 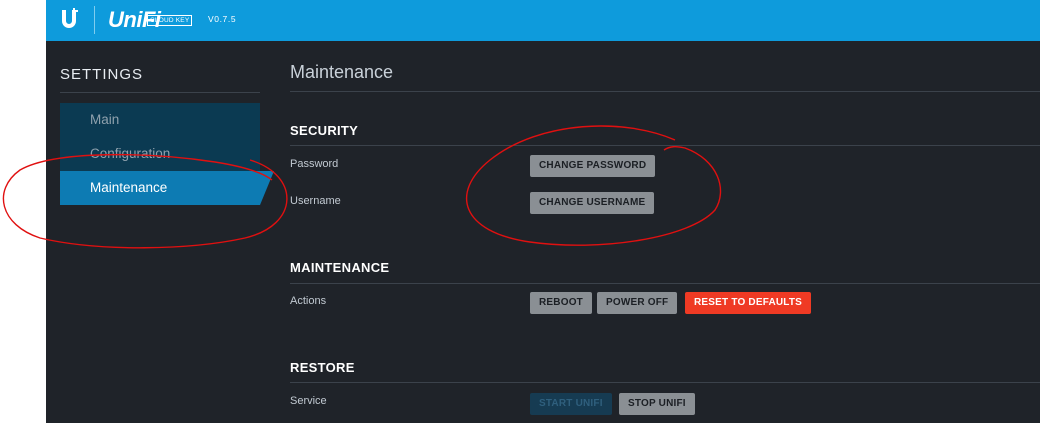 I want to click on reboot-button: REBOOT, so click(x=561, y=303).